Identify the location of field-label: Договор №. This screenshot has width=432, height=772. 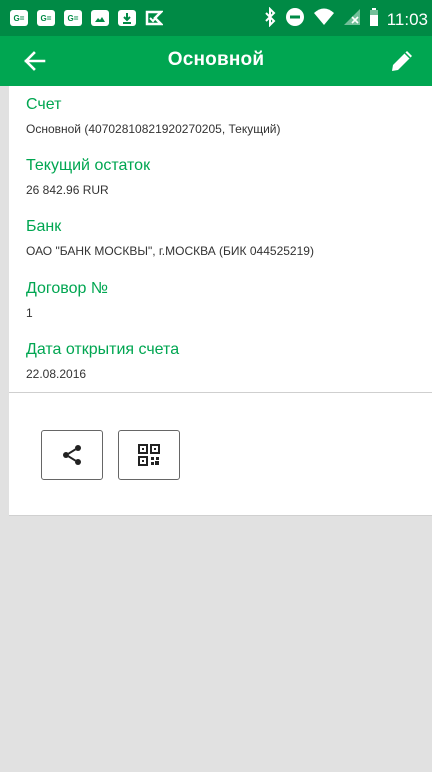
(67, 288).